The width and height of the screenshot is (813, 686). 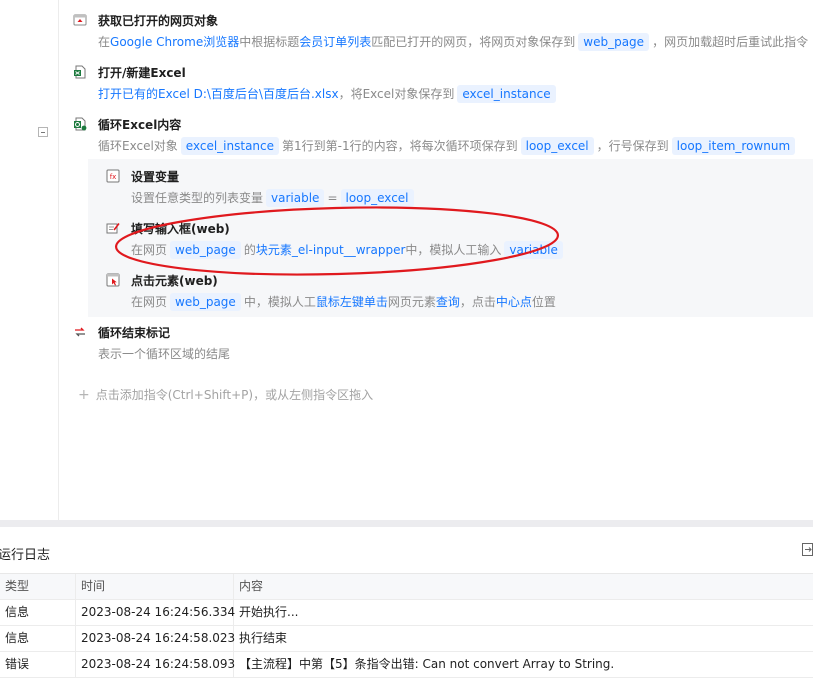 What do you see at coordinates (406, 639) in the screenshot?
I see `log-row: 信息 2023-08-24 16:24:58.023 执行结束` at bounding box center [406, 639].